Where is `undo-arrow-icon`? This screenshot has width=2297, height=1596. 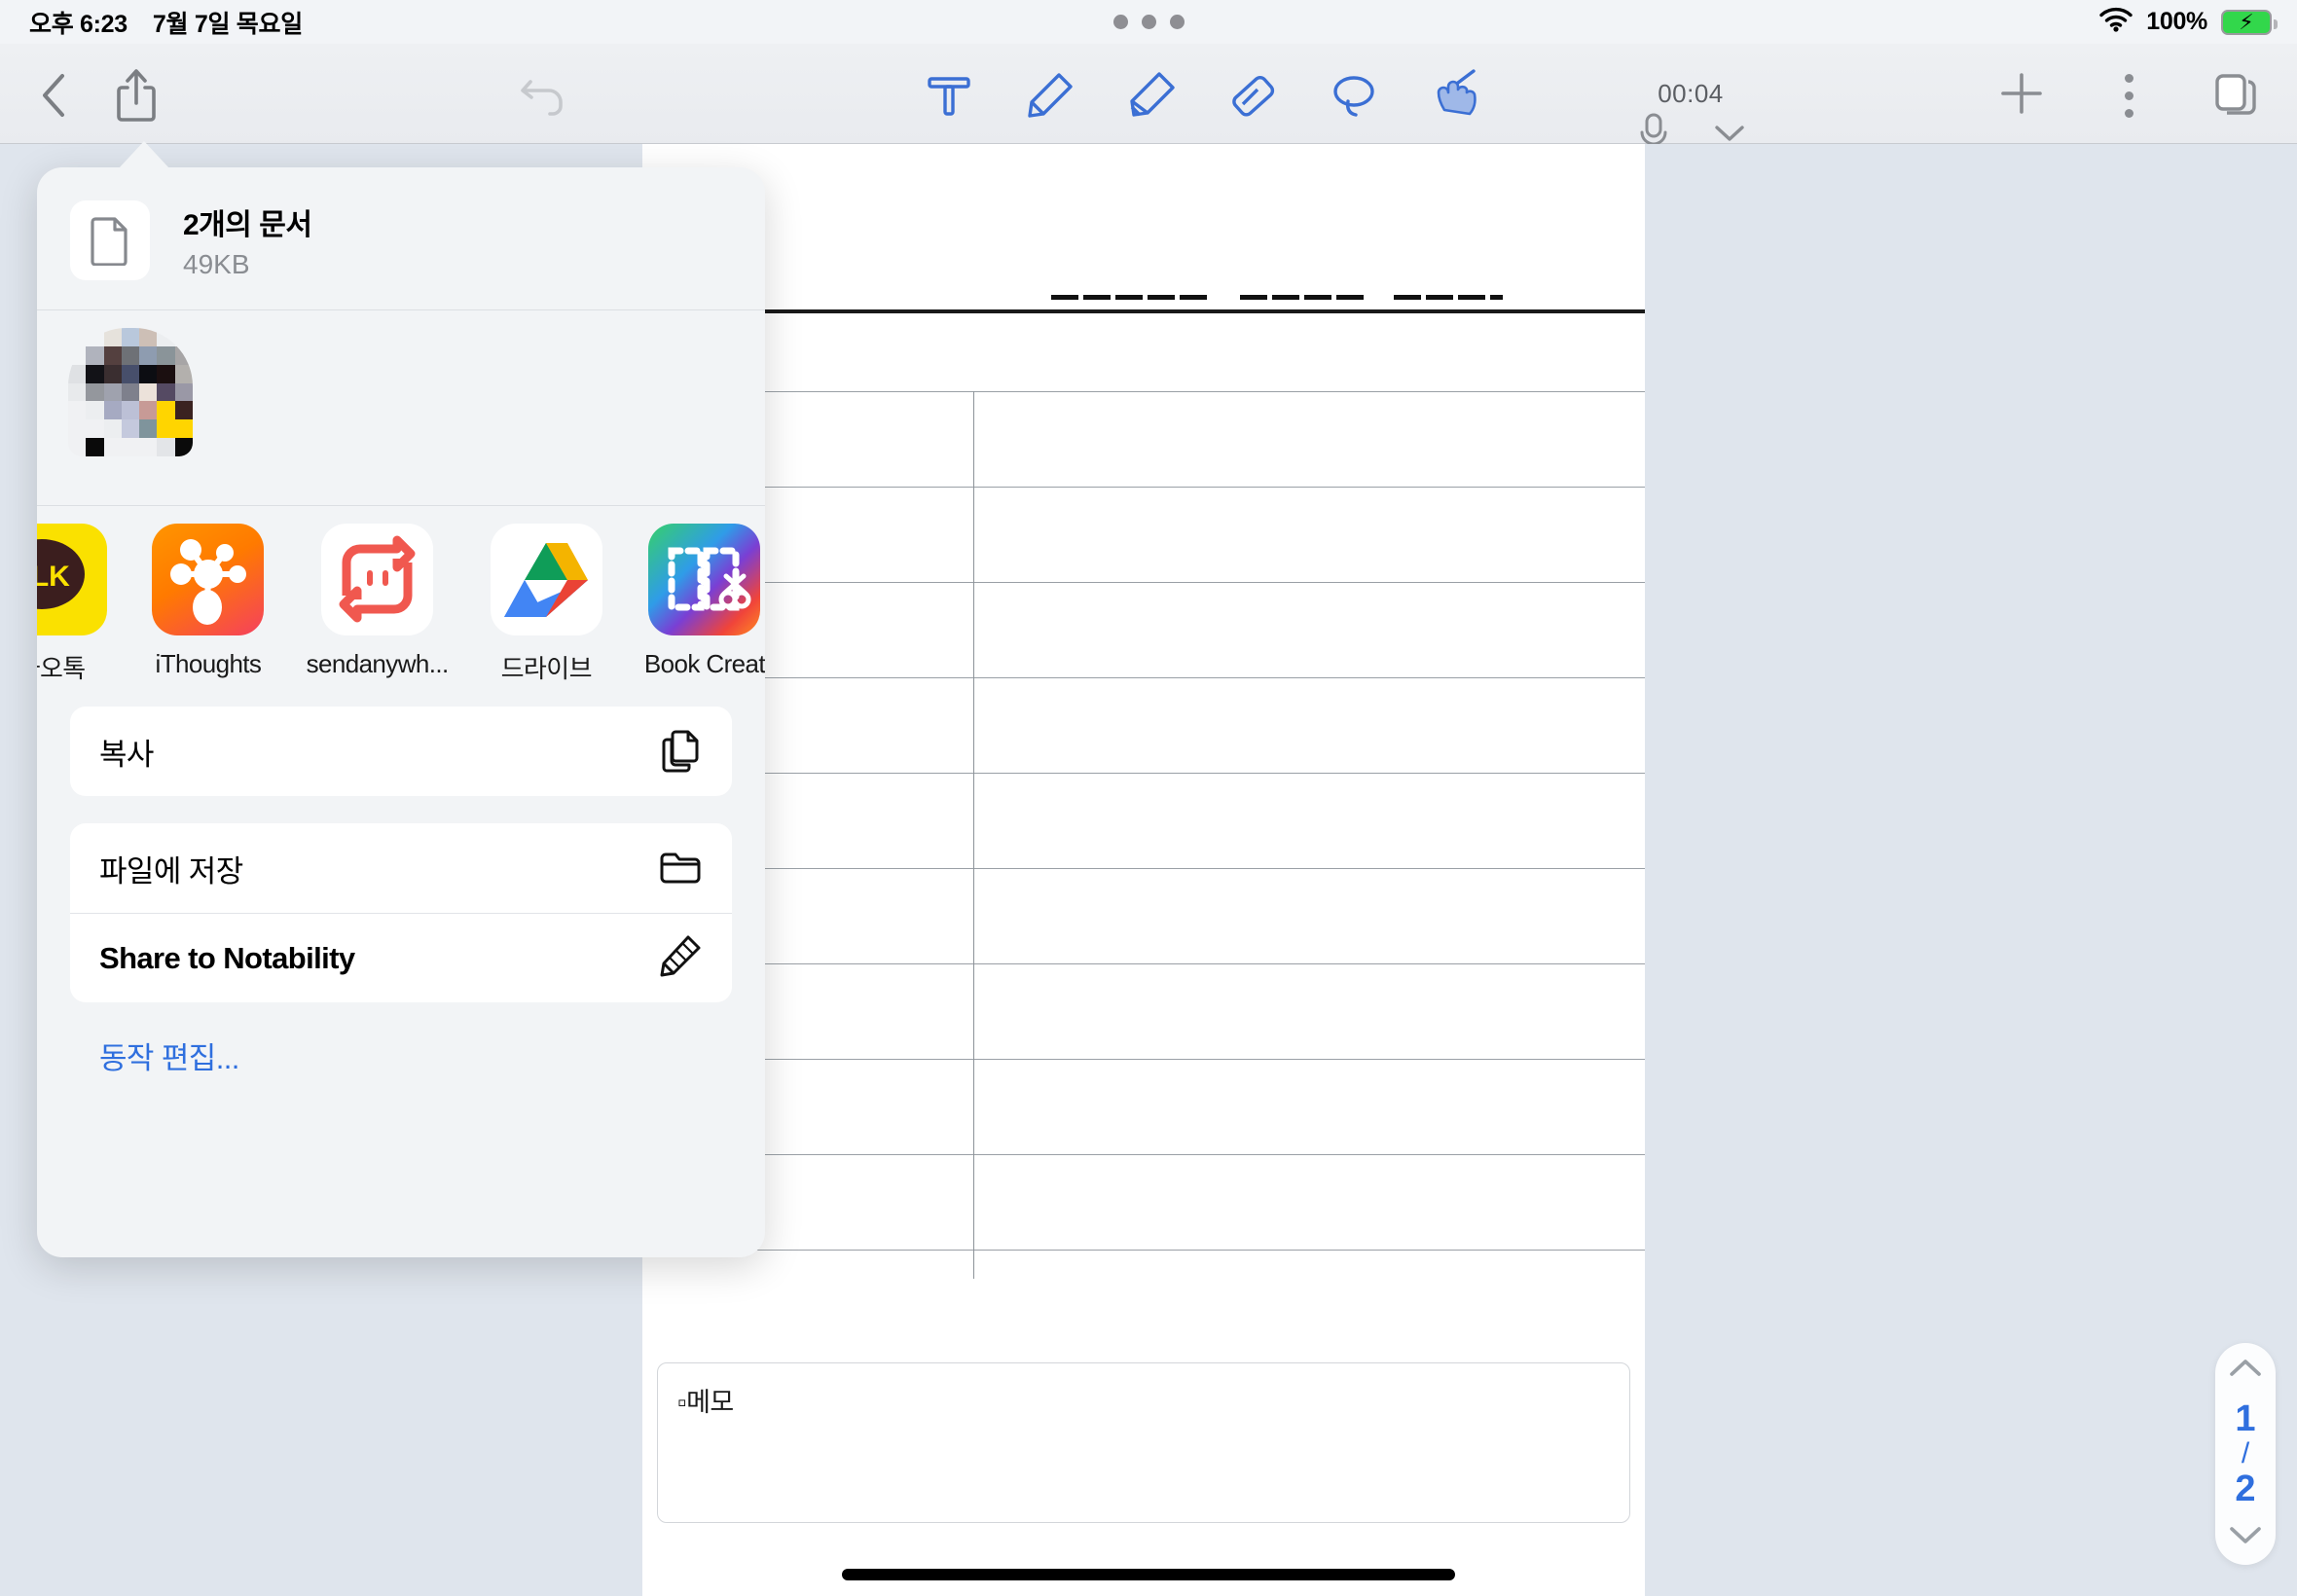 undo-arrow-icon is located at coordinates (542, 98).